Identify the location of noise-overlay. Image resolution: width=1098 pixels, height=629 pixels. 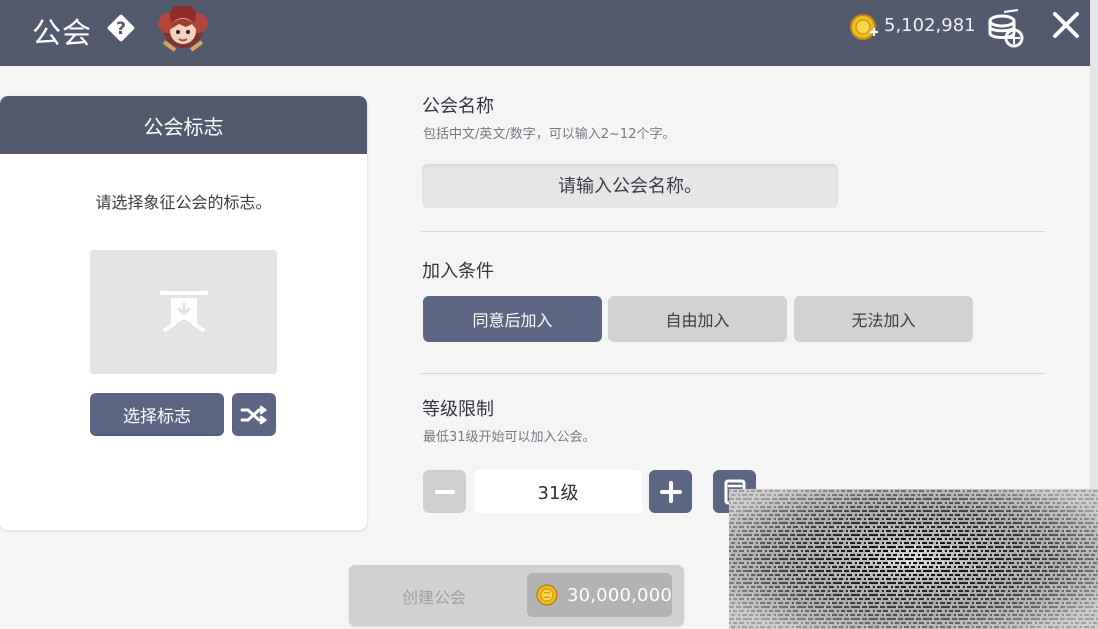
(913, 559).